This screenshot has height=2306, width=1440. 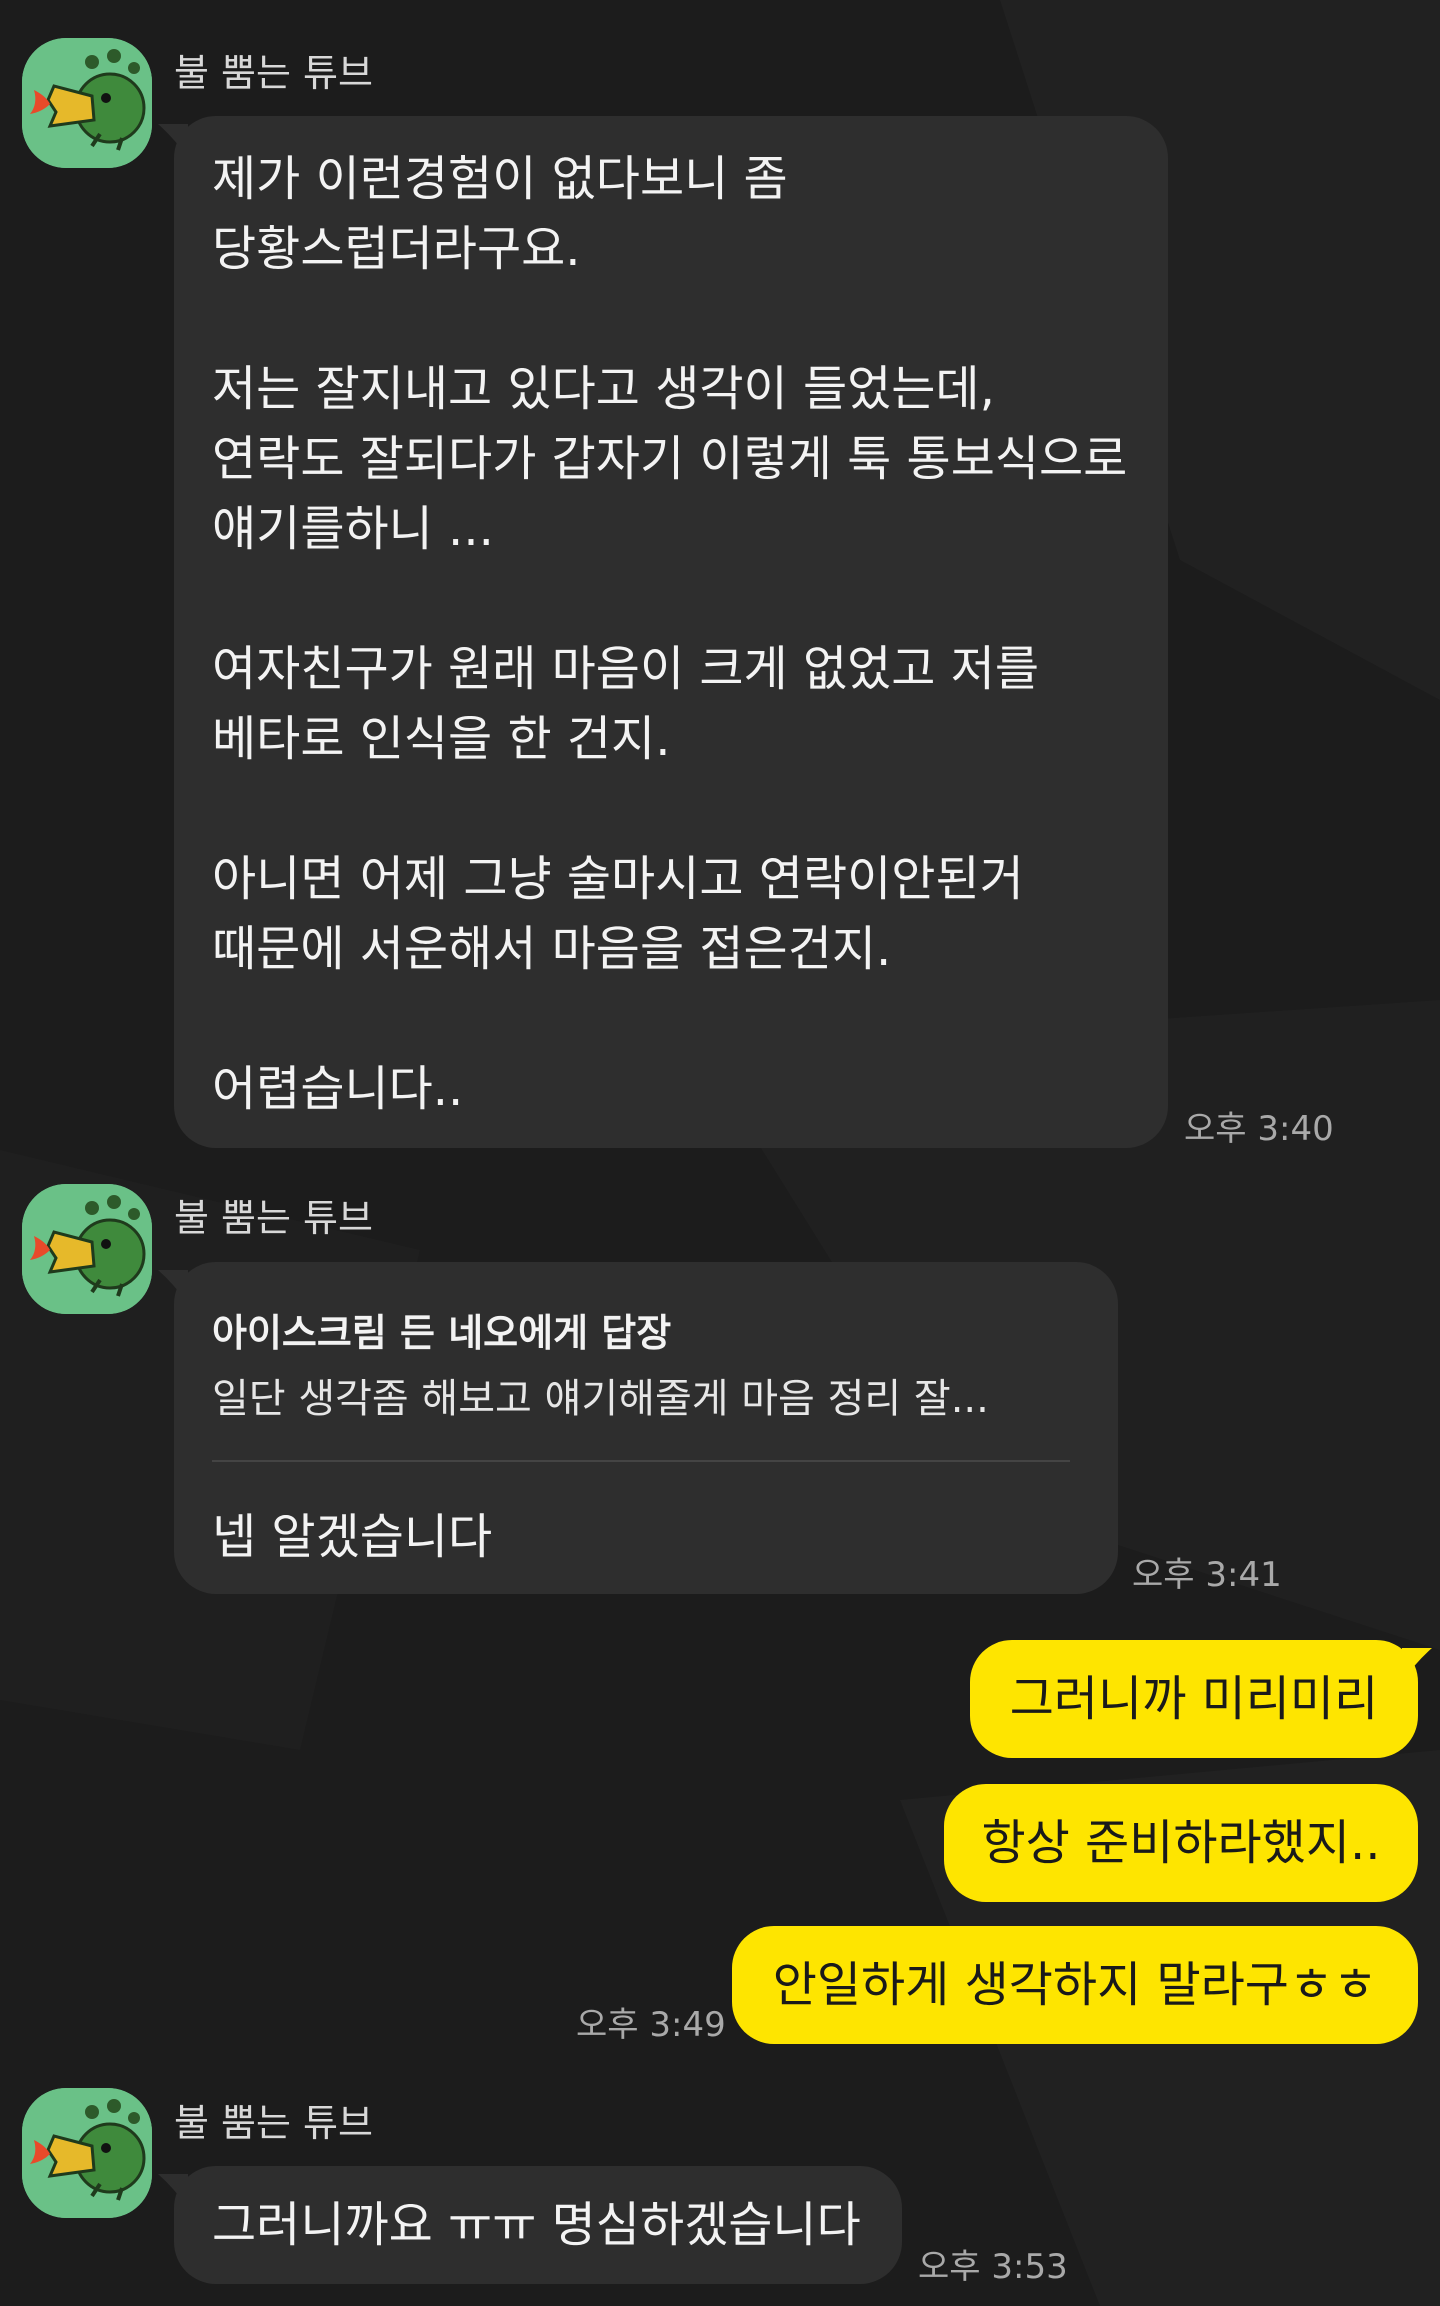 What do you see at coordinates (441, 1329) in the screenshot?
I see `reply-target-title: 아이스크림 든 네오에게 답장` at bounding box center [441, 1329].